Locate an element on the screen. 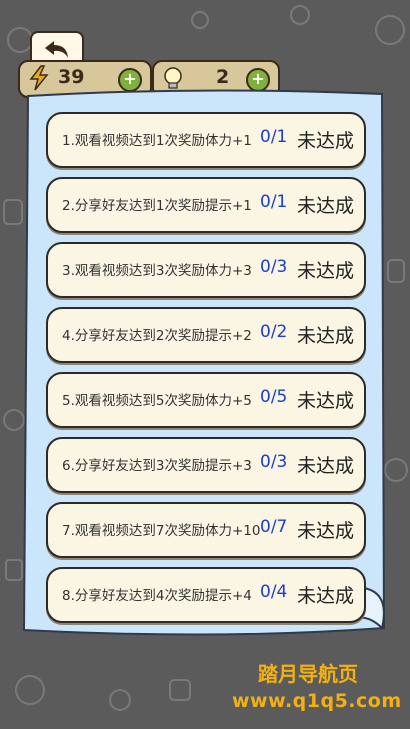  task-label: 5.观看视频达到5次奖励体力+5 is located at coordinates (157, 401).